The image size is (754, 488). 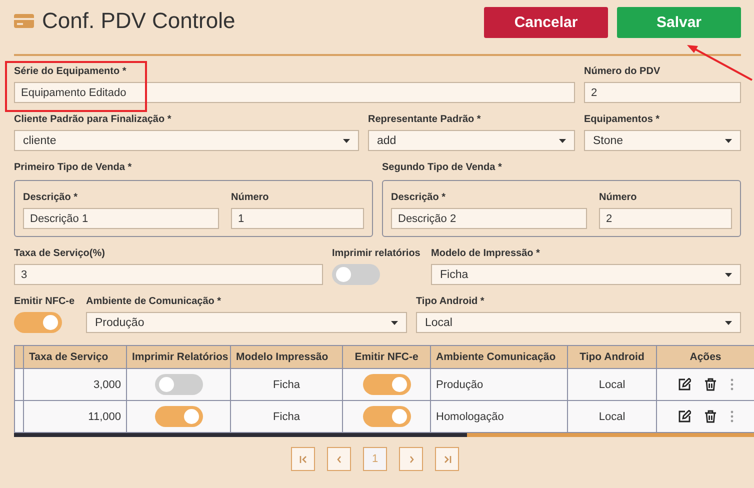 I want to click on field-label: Modelo de Impressão *, so click(x=486, y=254).